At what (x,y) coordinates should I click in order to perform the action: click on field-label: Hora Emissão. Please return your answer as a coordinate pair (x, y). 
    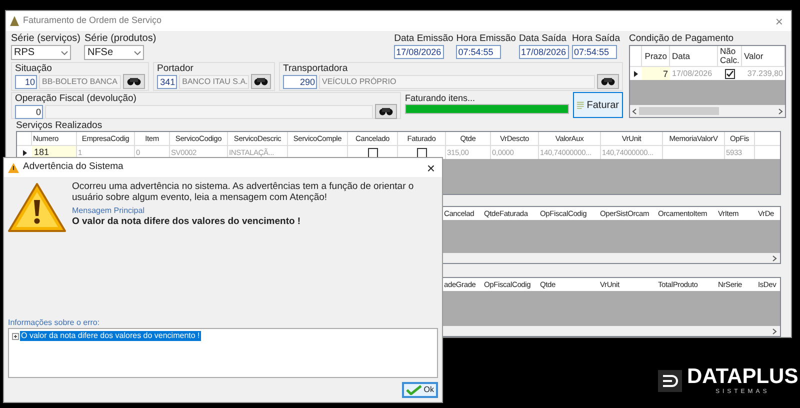
    Looking at the image, I should click on (486, 39).